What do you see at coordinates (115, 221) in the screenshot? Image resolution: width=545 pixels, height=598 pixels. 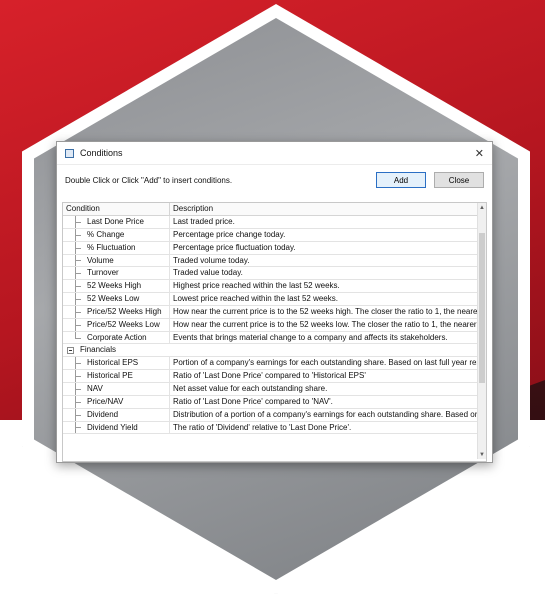 I see `condition-name: Last Done Price` at bounding box center [115, 221].